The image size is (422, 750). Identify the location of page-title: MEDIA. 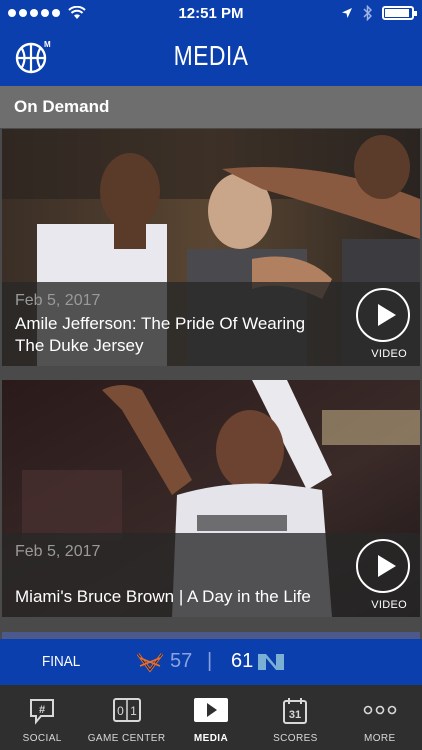
(211, 55).